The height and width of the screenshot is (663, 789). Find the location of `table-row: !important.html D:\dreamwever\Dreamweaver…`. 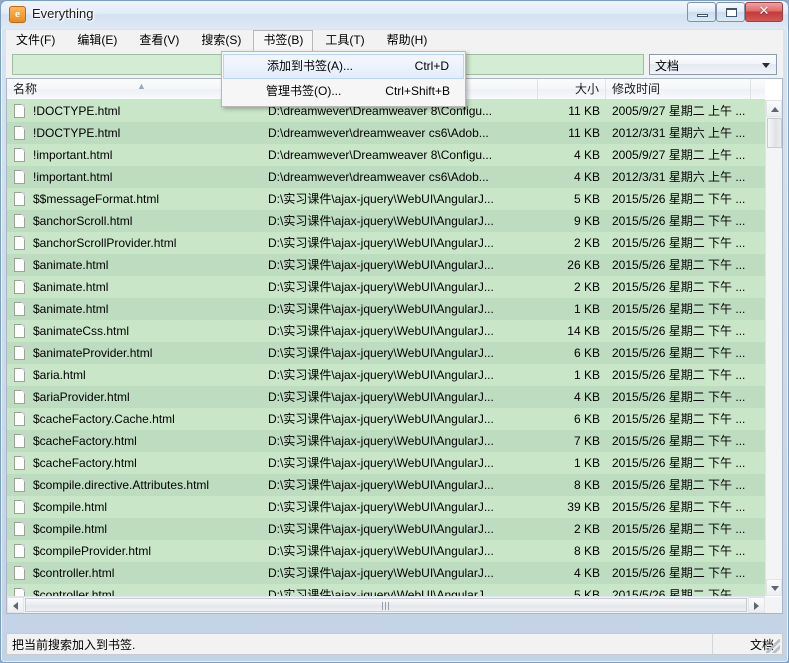

table-row: !important.html D:\dreamwever\Dreamweaver… is located at coordinates (386, 155).